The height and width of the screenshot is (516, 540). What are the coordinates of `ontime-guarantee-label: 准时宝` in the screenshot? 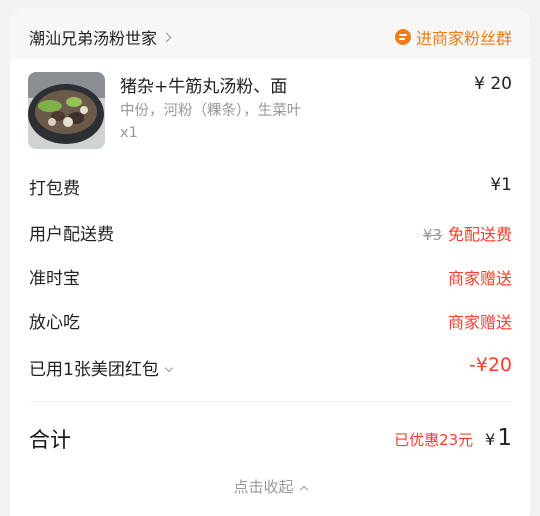 It's located at (54, 279).